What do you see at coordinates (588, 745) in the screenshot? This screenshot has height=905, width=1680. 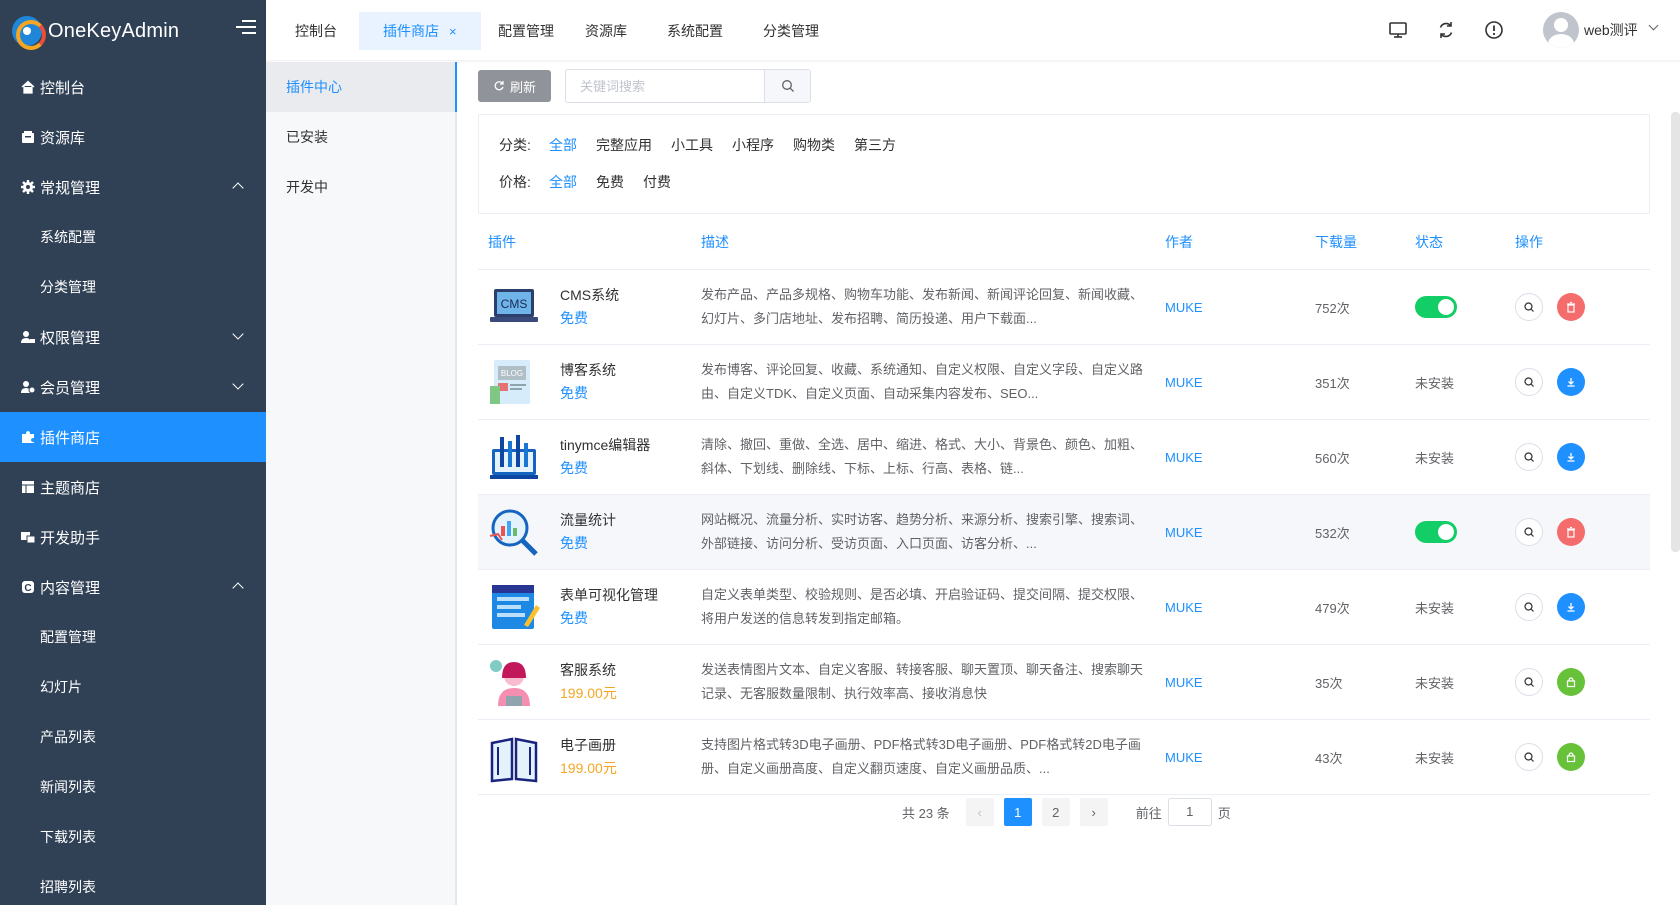 I see `plugin-name: 电子画册` at bounding box center [588, 745].